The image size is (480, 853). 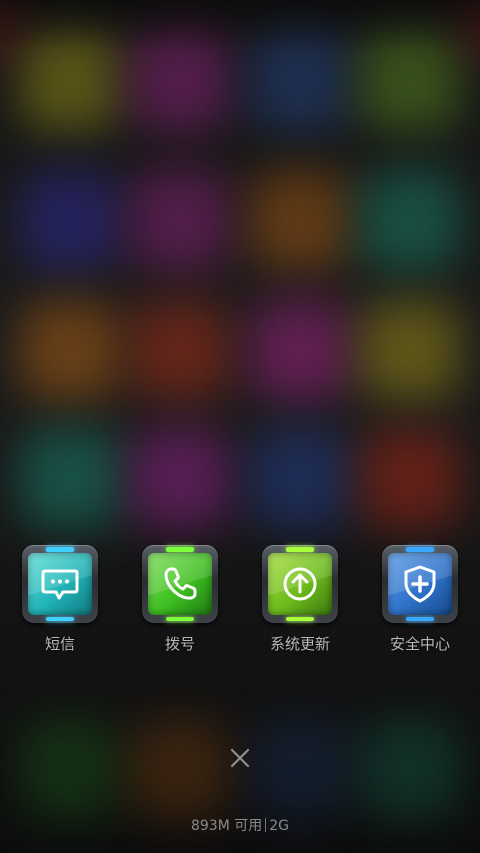 I want to click on app-label-messages: 短信, so click(x=59, y=644).